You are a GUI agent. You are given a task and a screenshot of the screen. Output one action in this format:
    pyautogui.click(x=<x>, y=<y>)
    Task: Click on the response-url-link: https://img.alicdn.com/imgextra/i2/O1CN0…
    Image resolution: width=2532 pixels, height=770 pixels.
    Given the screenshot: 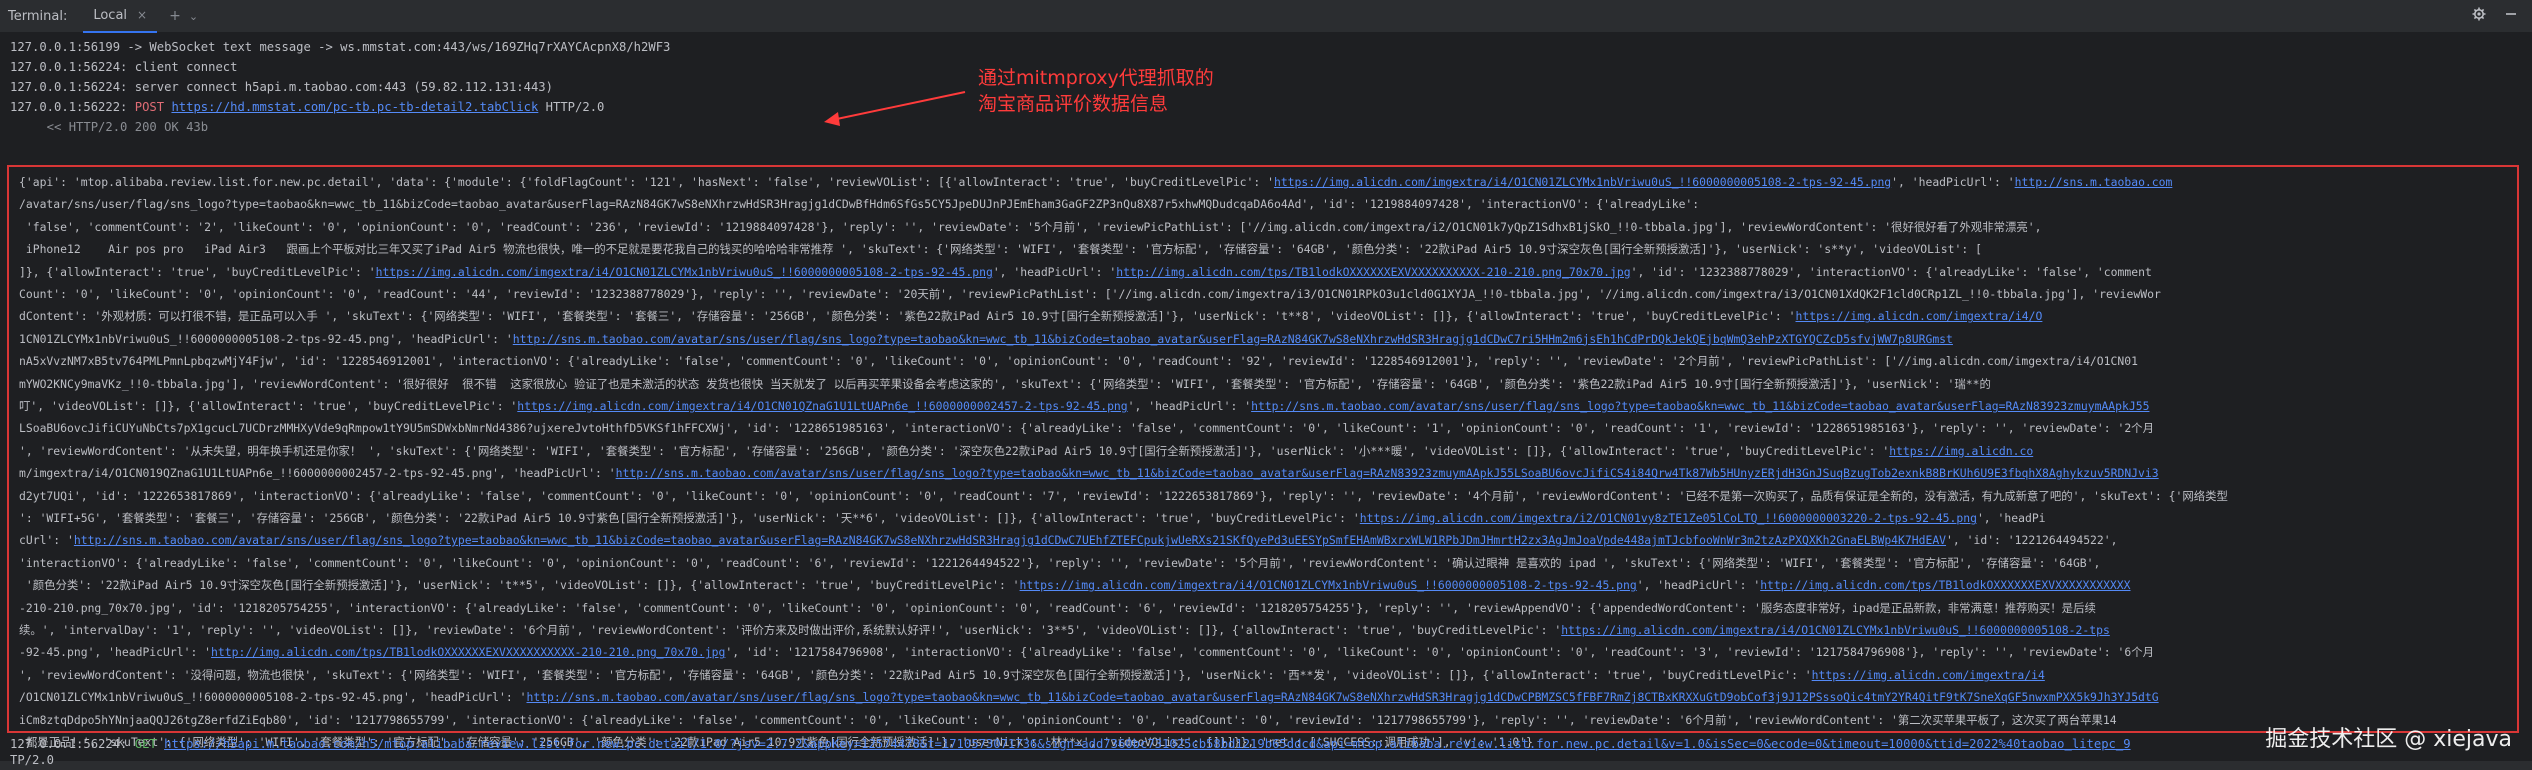 What is the action you would take?
    pyautogui.click(x=1668, y=518)
    